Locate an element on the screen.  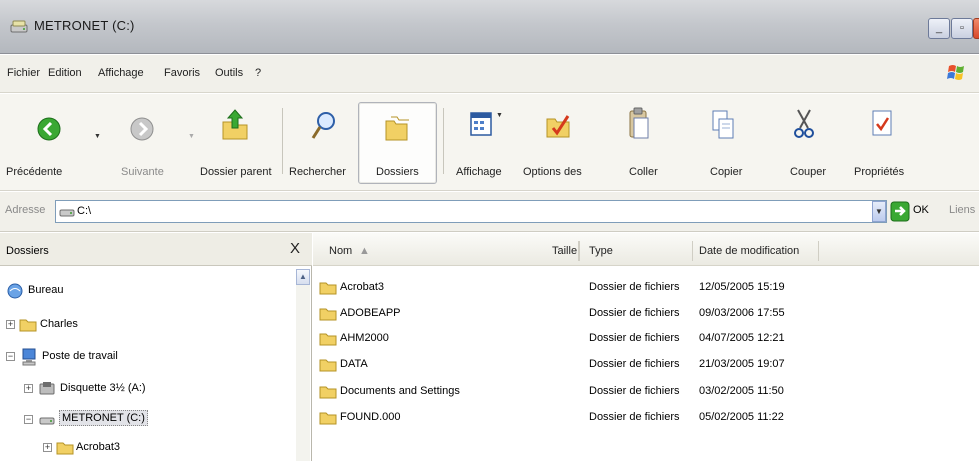
address-input: C:\ is located at coordinates (471, 211).